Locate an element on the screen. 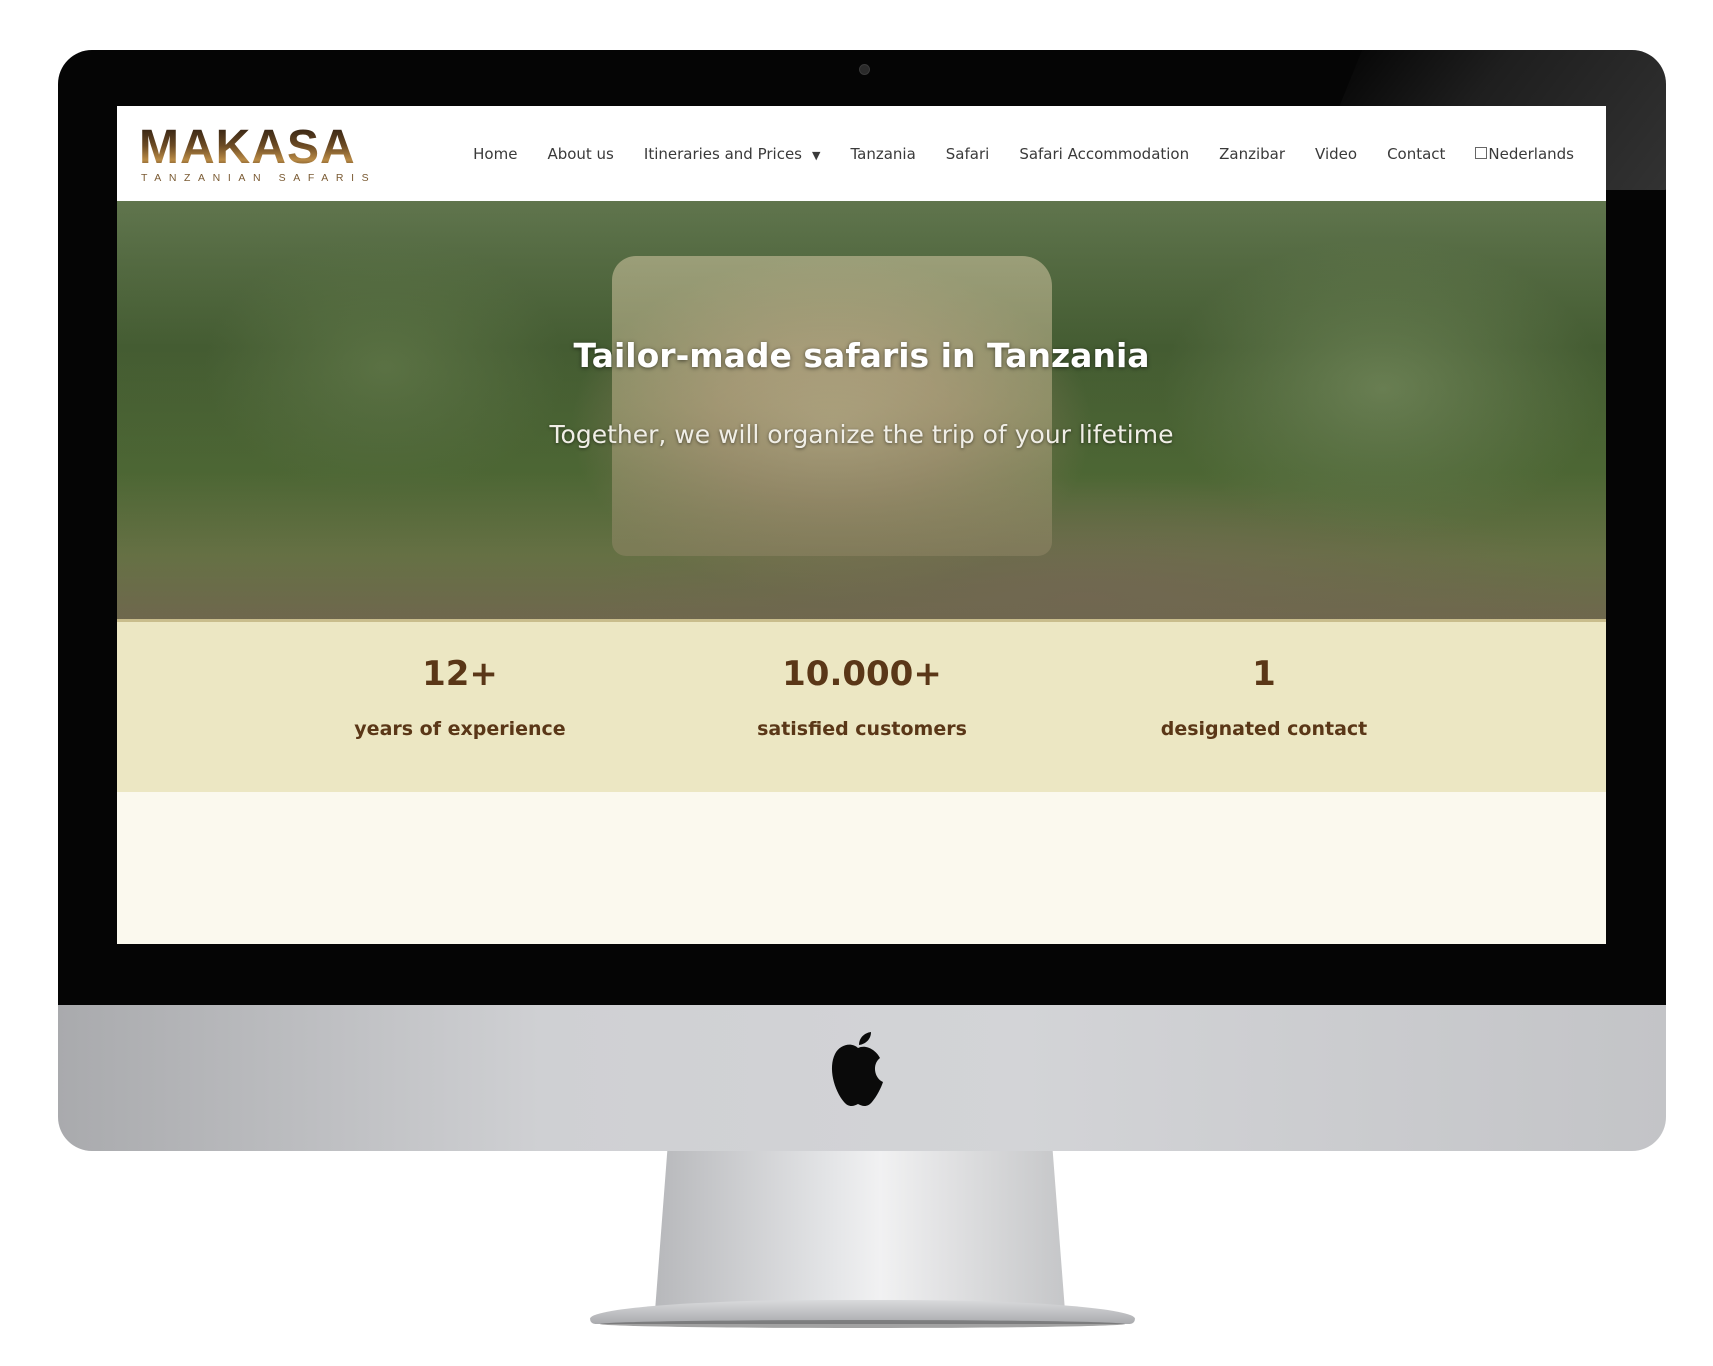 The height and width of the screenshot is (1366, 1713). hero-title: Tailor-made safaris in Tanzania is located at coordinates (861, 355).